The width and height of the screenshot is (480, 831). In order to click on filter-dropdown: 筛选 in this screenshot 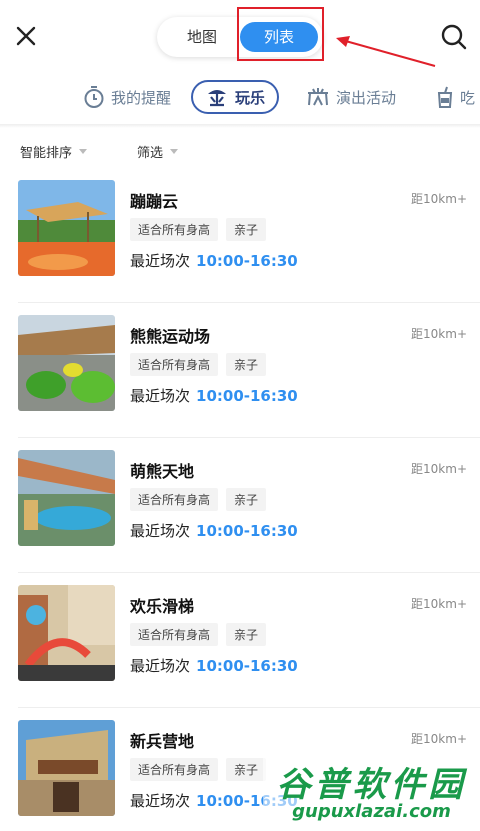, I will do `click(158, 151)`.